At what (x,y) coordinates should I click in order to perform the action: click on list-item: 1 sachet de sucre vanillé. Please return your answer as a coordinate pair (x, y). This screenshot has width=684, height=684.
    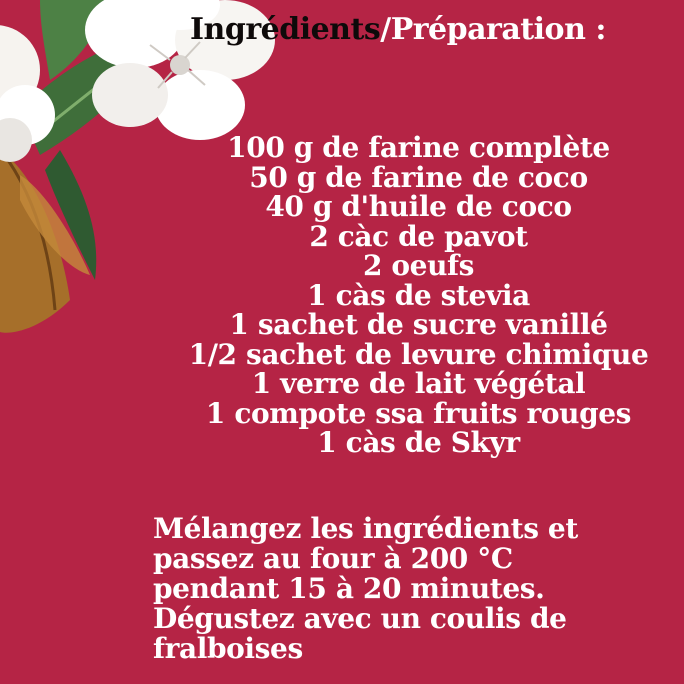
    Looking at the image, I should click on (418, 324).